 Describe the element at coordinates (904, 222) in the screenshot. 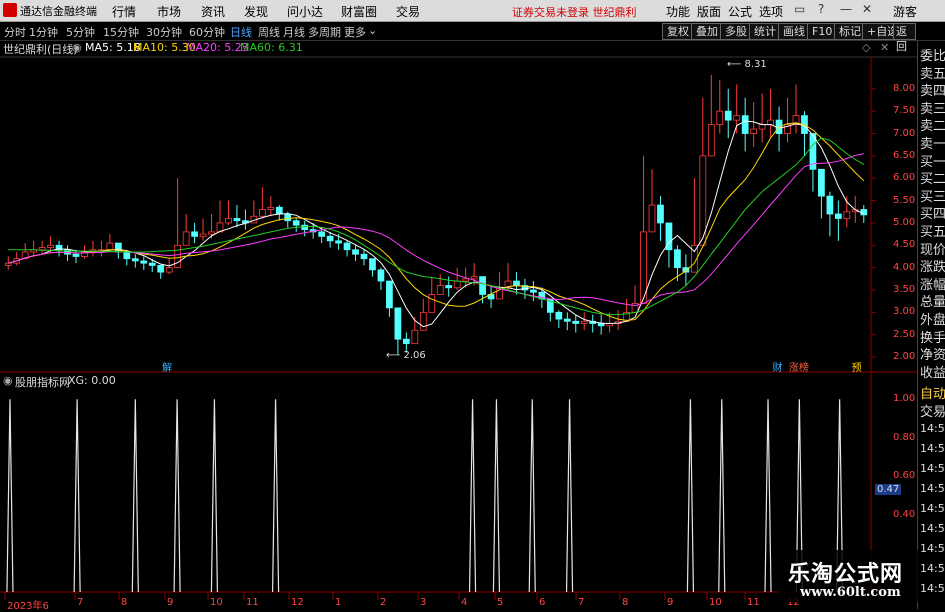

I see `price-tick-label: 5.00` at that location.